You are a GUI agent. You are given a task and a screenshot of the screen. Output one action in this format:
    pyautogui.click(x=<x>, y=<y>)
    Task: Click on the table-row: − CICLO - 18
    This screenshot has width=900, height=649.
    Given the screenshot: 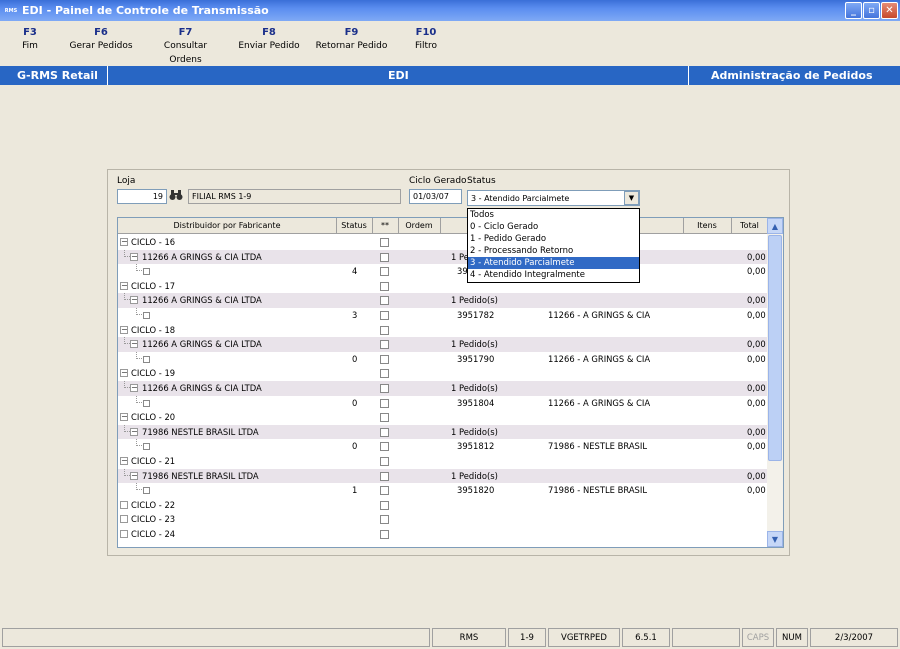 What is the action you would take?
    pyautogui.click(x=443, y=330)
    